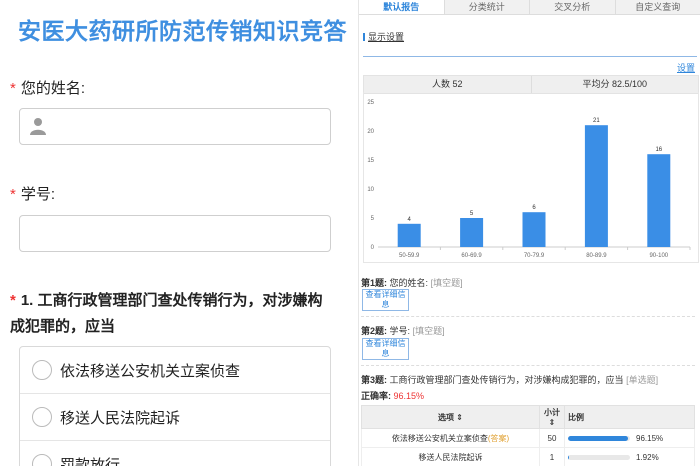  Describe the element at coordinates (647, 457) in the screenshot. I see `ratio-text: 1.92%` at that location.